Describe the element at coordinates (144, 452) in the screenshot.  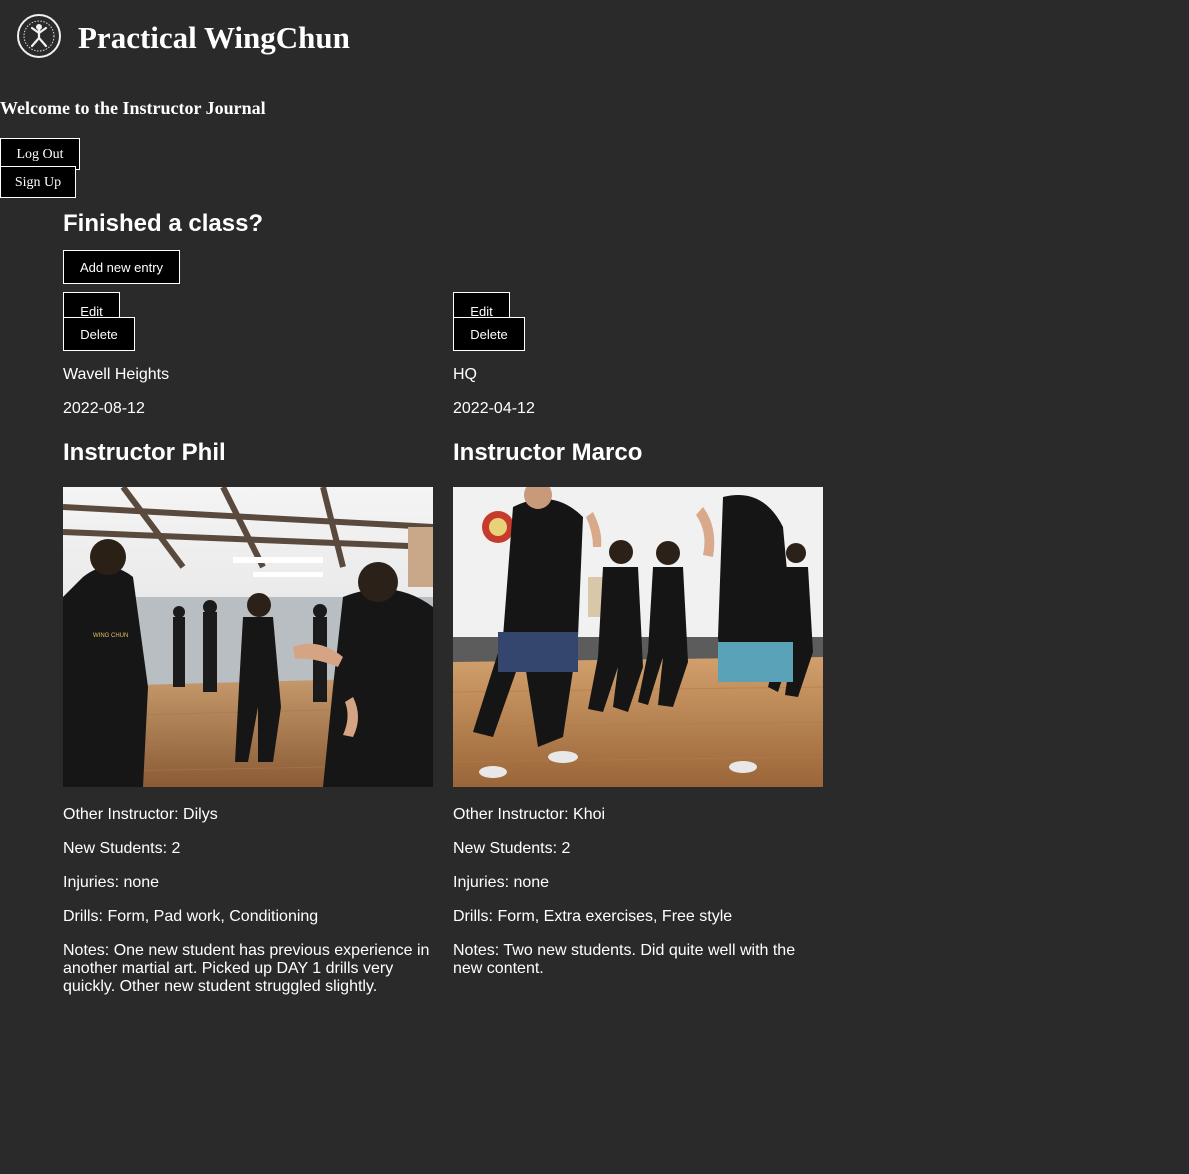
I see `entry-instructor: Instructor Phil` at that location.